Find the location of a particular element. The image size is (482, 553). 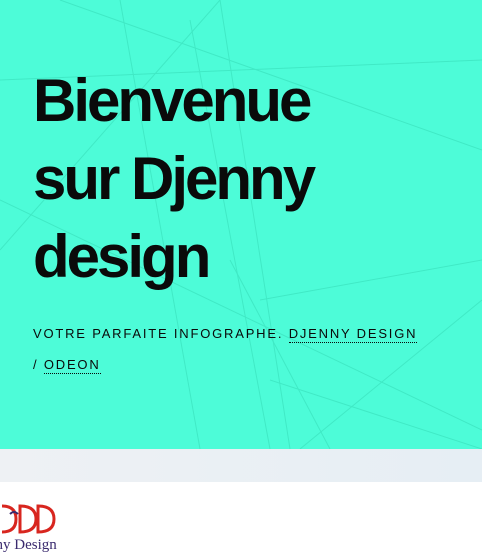

tagline-line-2: / ODEON is located at coordinates (243, 364).